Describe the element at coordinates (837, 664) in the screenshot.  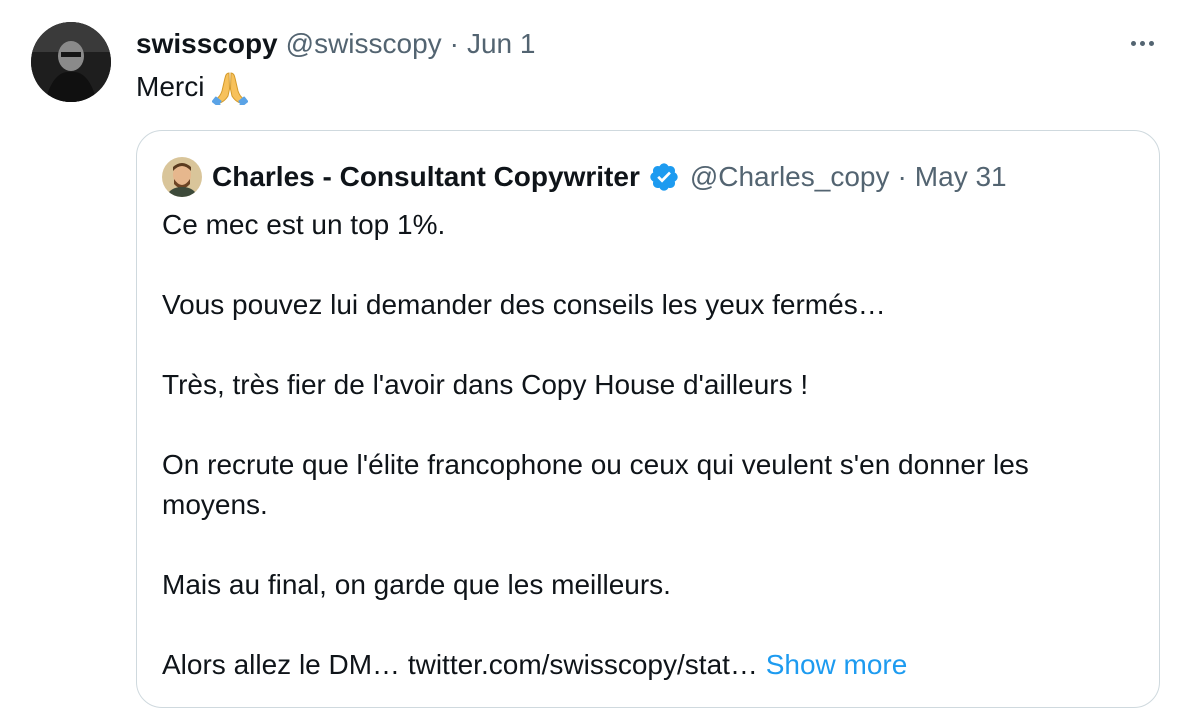
I see `show-more-link: Show more` at that location.